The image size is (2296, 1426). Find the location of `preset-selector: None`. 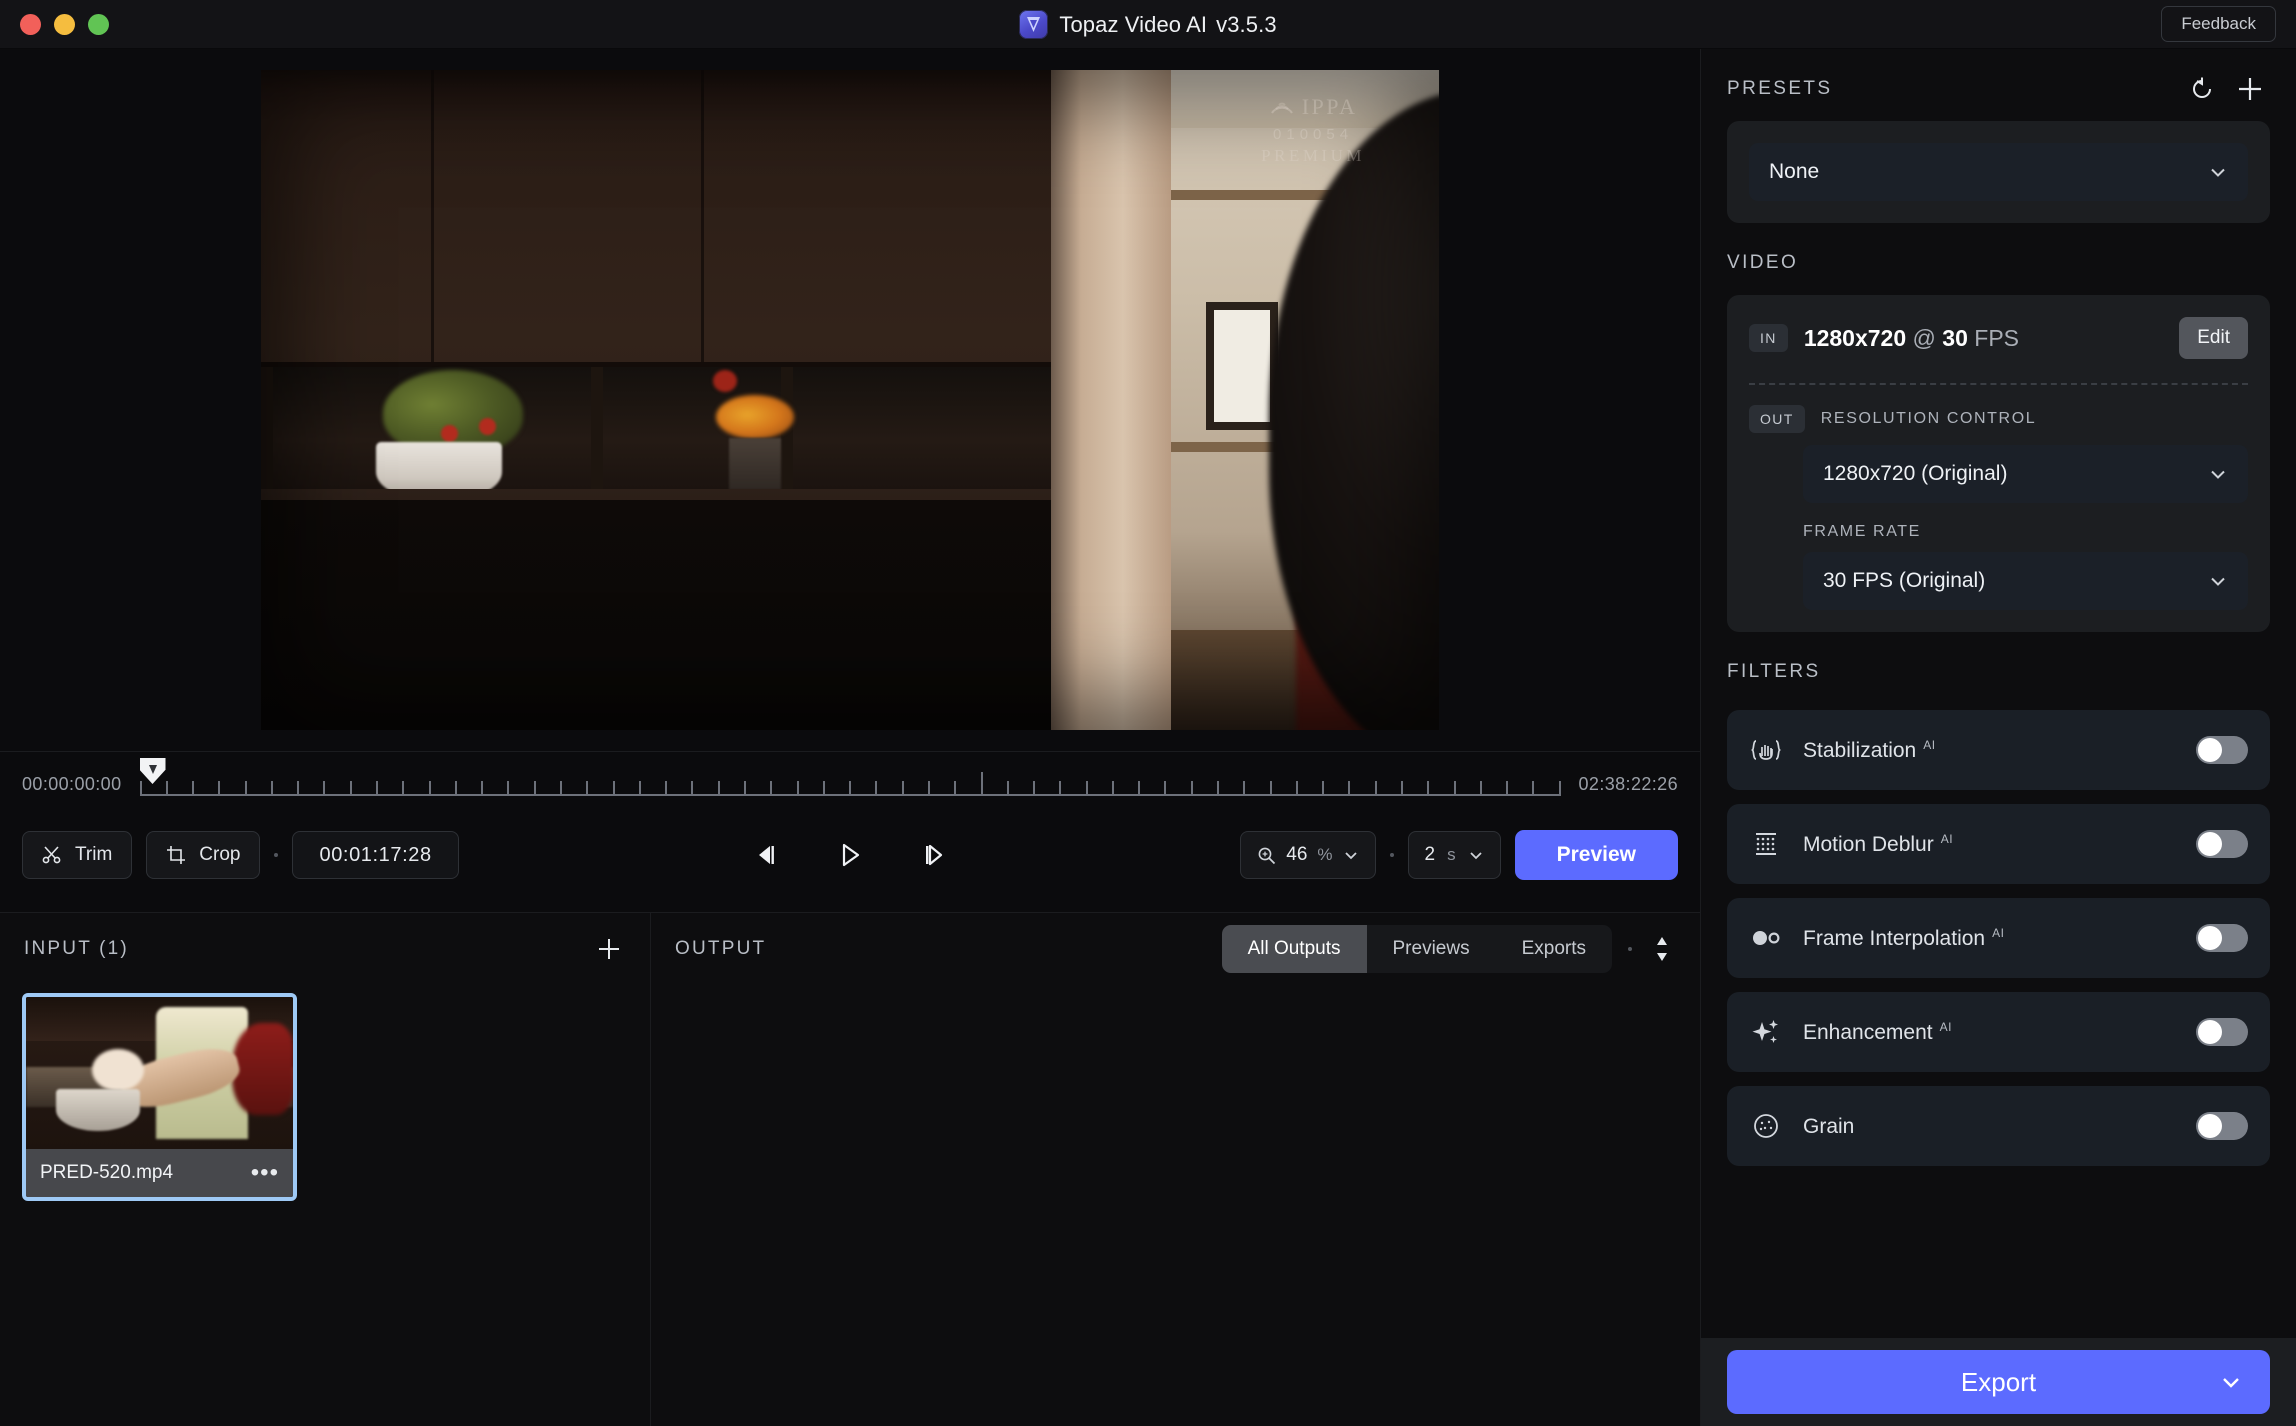

preset-selector: None is located at coordinates (1998, 172).